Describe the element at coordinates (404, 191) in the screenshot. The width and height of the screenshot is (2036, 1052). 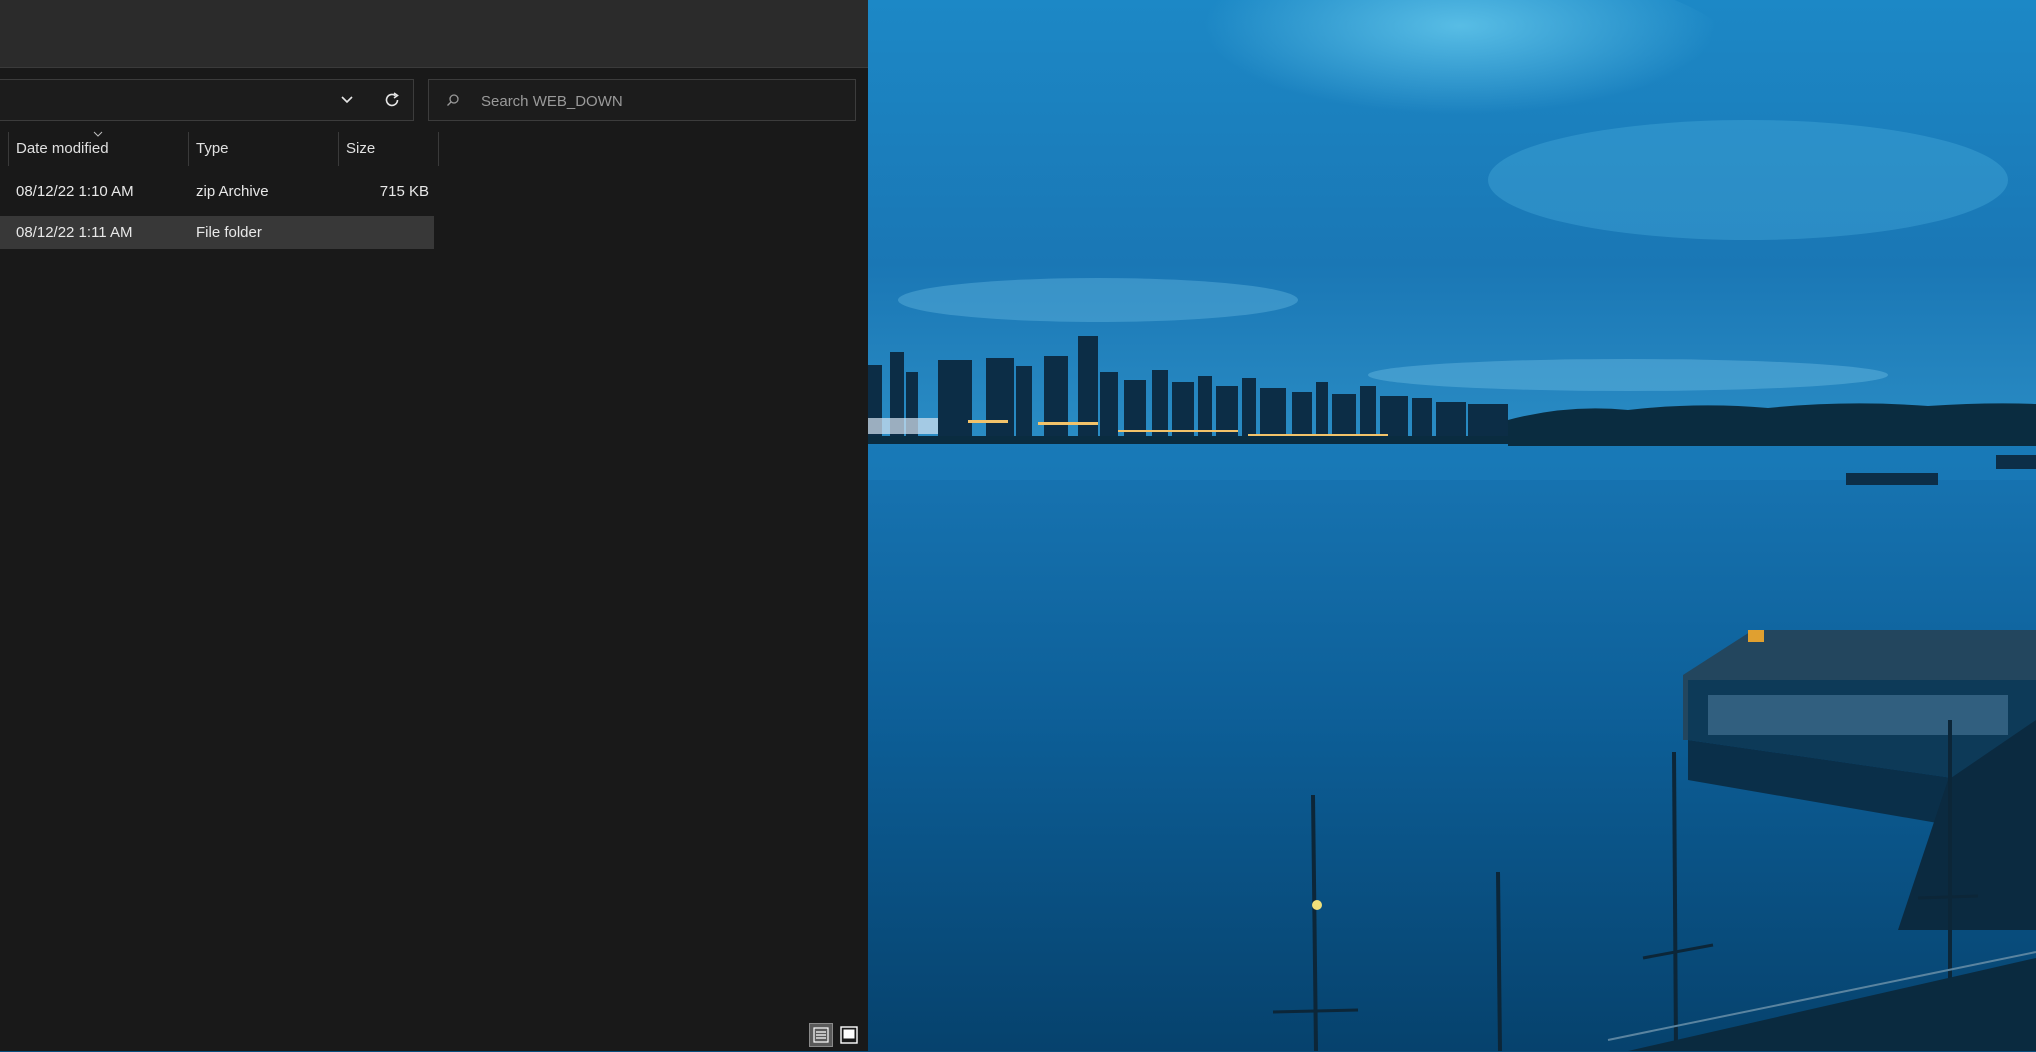
I see `file-size: 715 KB` at that location.